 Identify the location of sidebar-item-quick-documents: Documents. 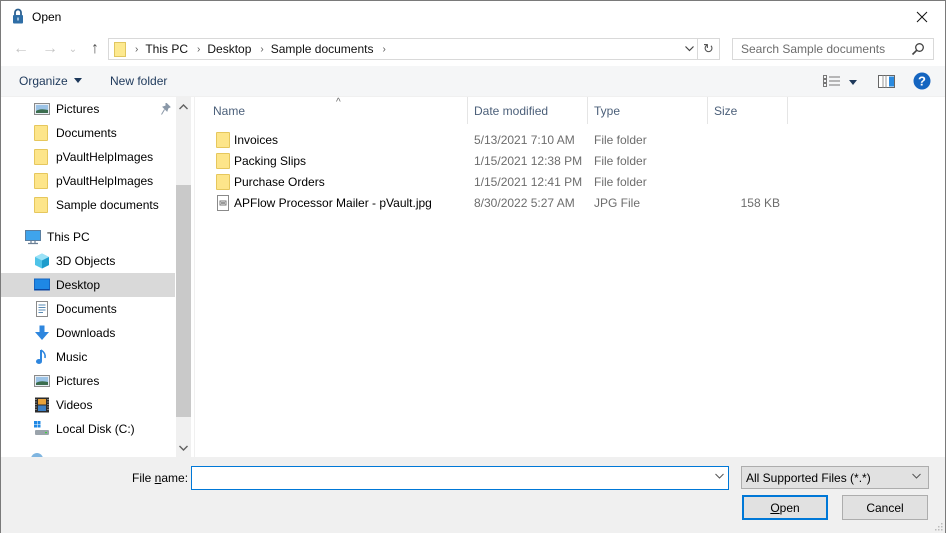
(88, 133).